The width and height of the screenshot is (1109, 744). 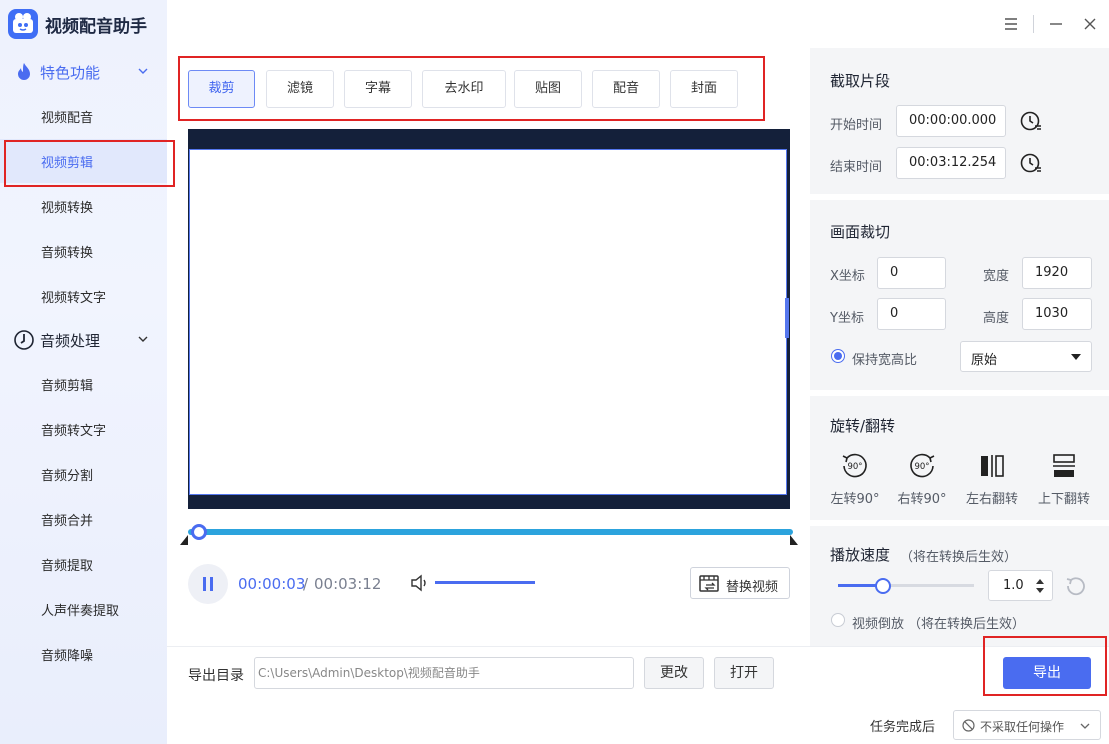 I want to click on rotate-right-label: 右转90°, so click(x=922, y=499).